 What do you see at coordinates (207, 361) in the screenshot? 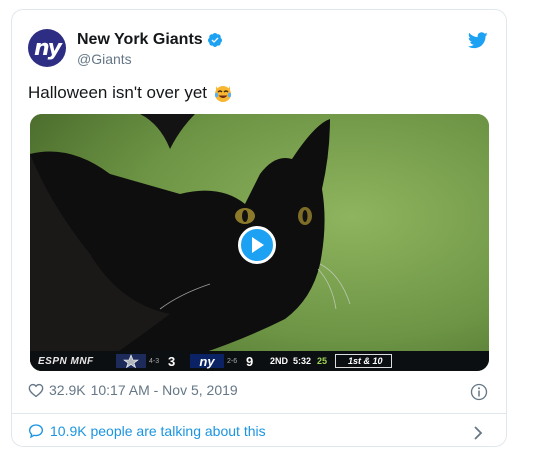
I see `team2-logo: ny` at bounding box center [207, 361].